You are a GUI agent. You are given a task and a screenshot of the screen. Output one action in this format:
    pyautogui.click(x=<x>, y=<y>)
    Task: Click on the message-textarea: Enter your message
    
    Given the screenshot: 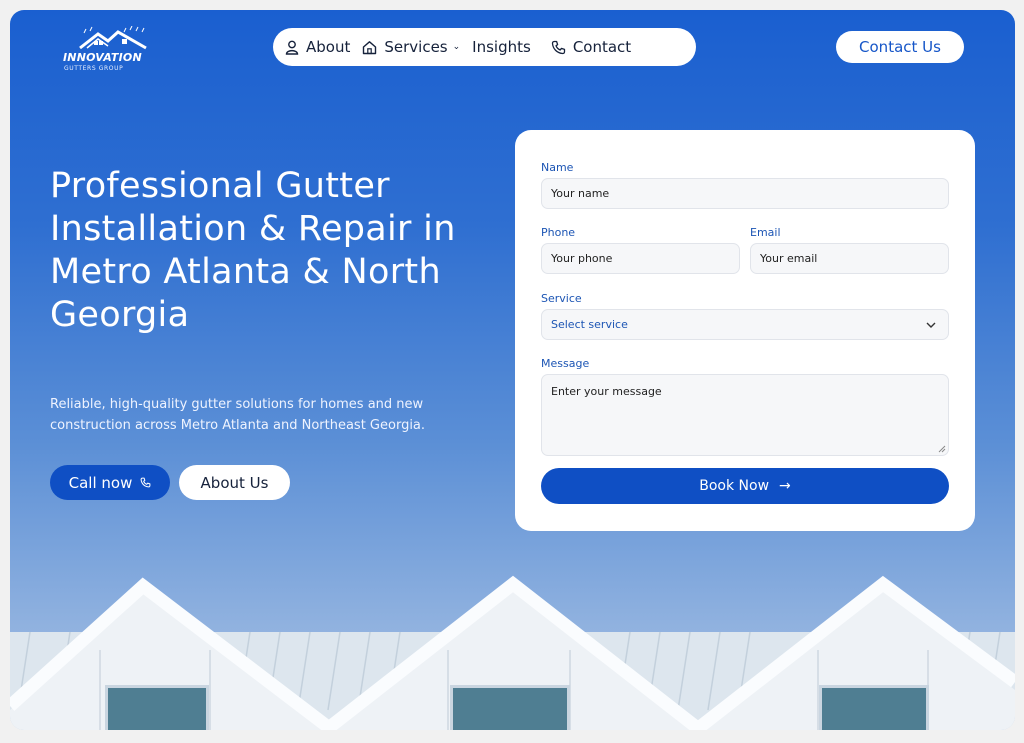 What is the action you would take?
    pyautogui.click(x=745, y=415)
    